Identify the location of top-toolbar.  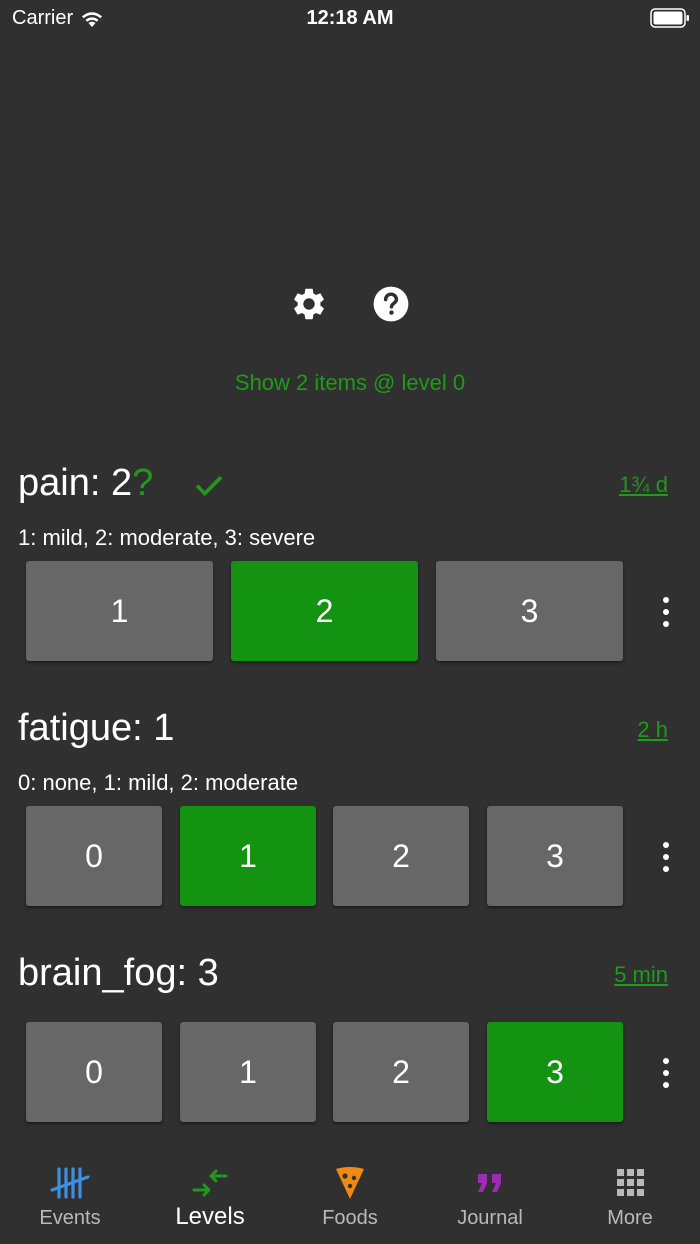
(350, 305).